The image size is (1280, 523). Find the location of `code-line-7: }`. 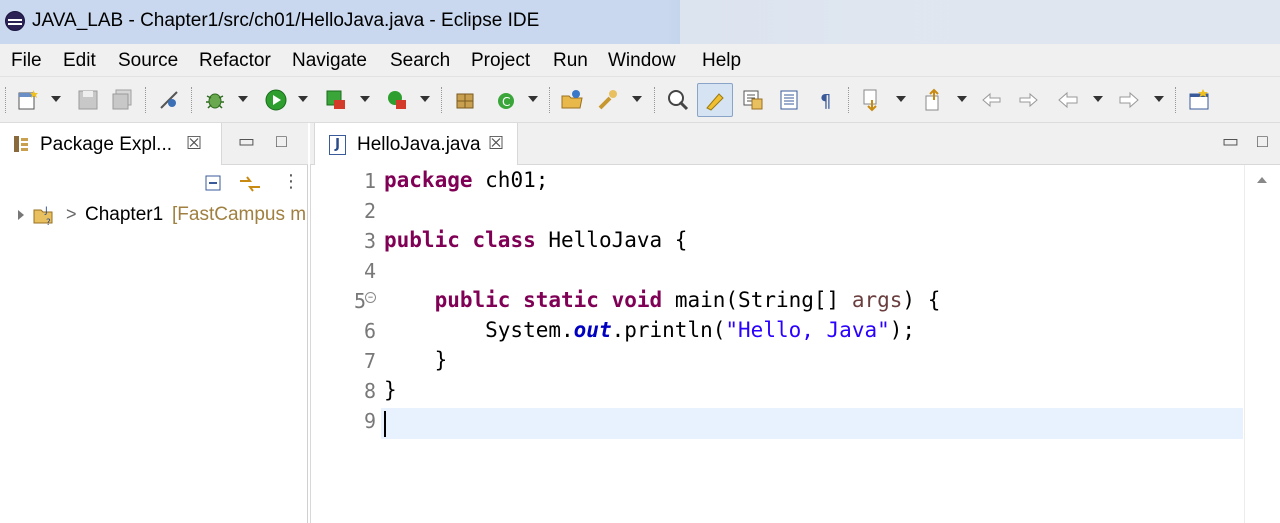

code-line-7: } is located at coordinates (416, 360).